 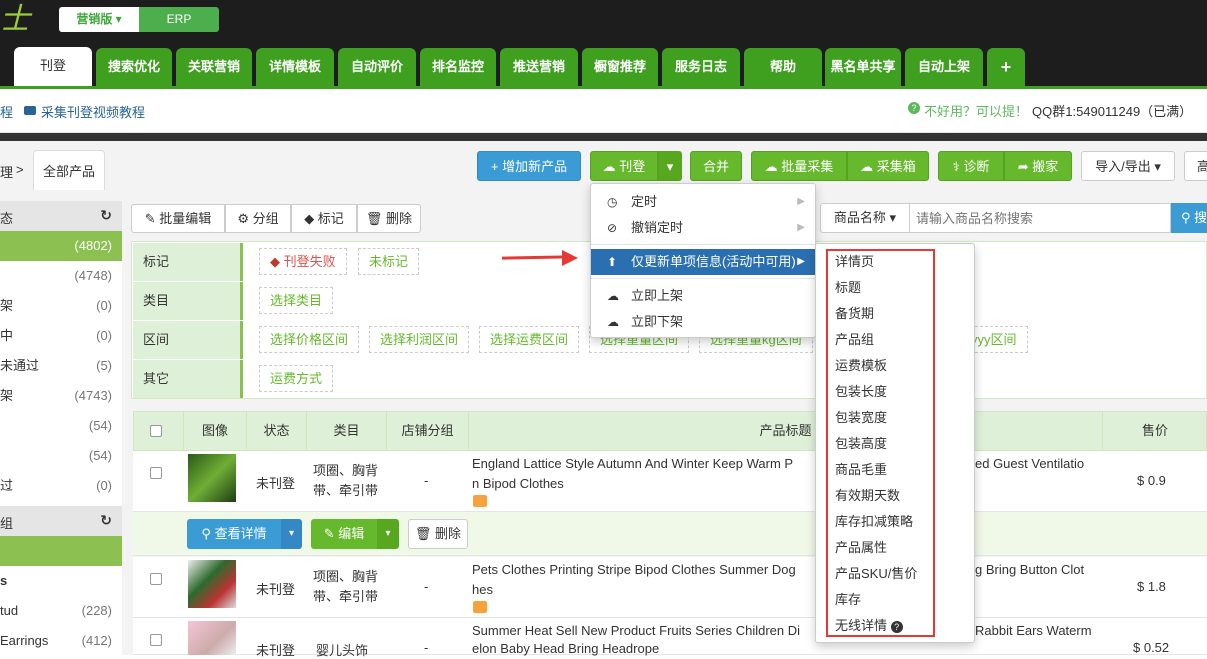 What do you see at coordinates (1006, 67) in the screenshot?
I see `tab-add-button: +` at bounding box center [1006, 67].